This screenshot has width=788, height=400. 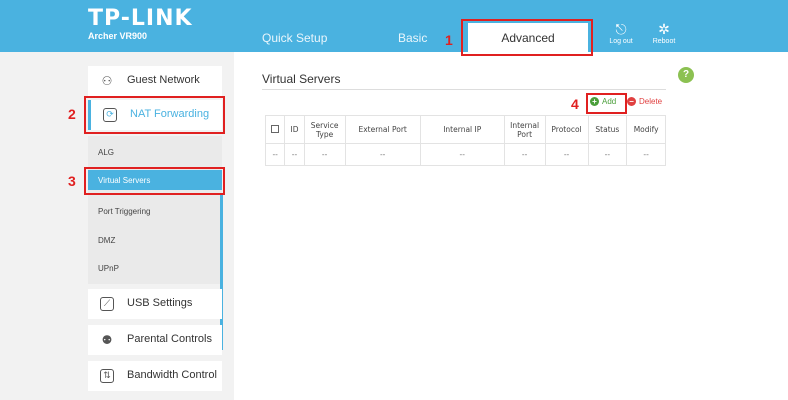 I want to click on brand-logo: TP-LINK Archer VR900, so click(x=140, y=25).